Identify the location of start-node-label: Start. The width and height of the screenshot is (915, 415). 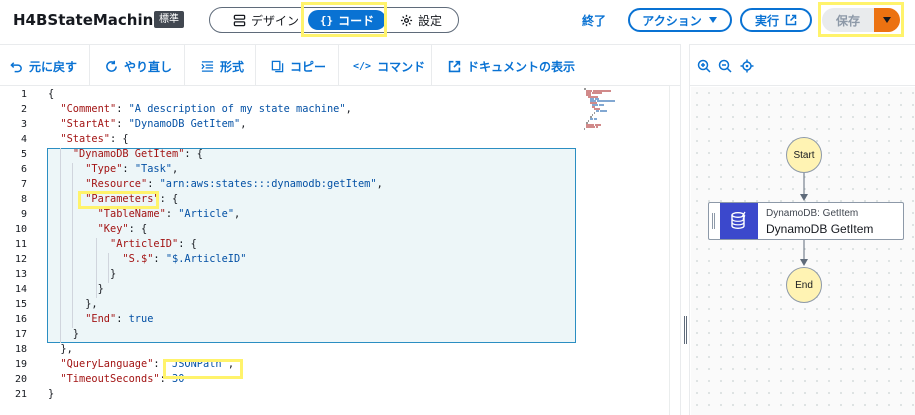
(804, 155).